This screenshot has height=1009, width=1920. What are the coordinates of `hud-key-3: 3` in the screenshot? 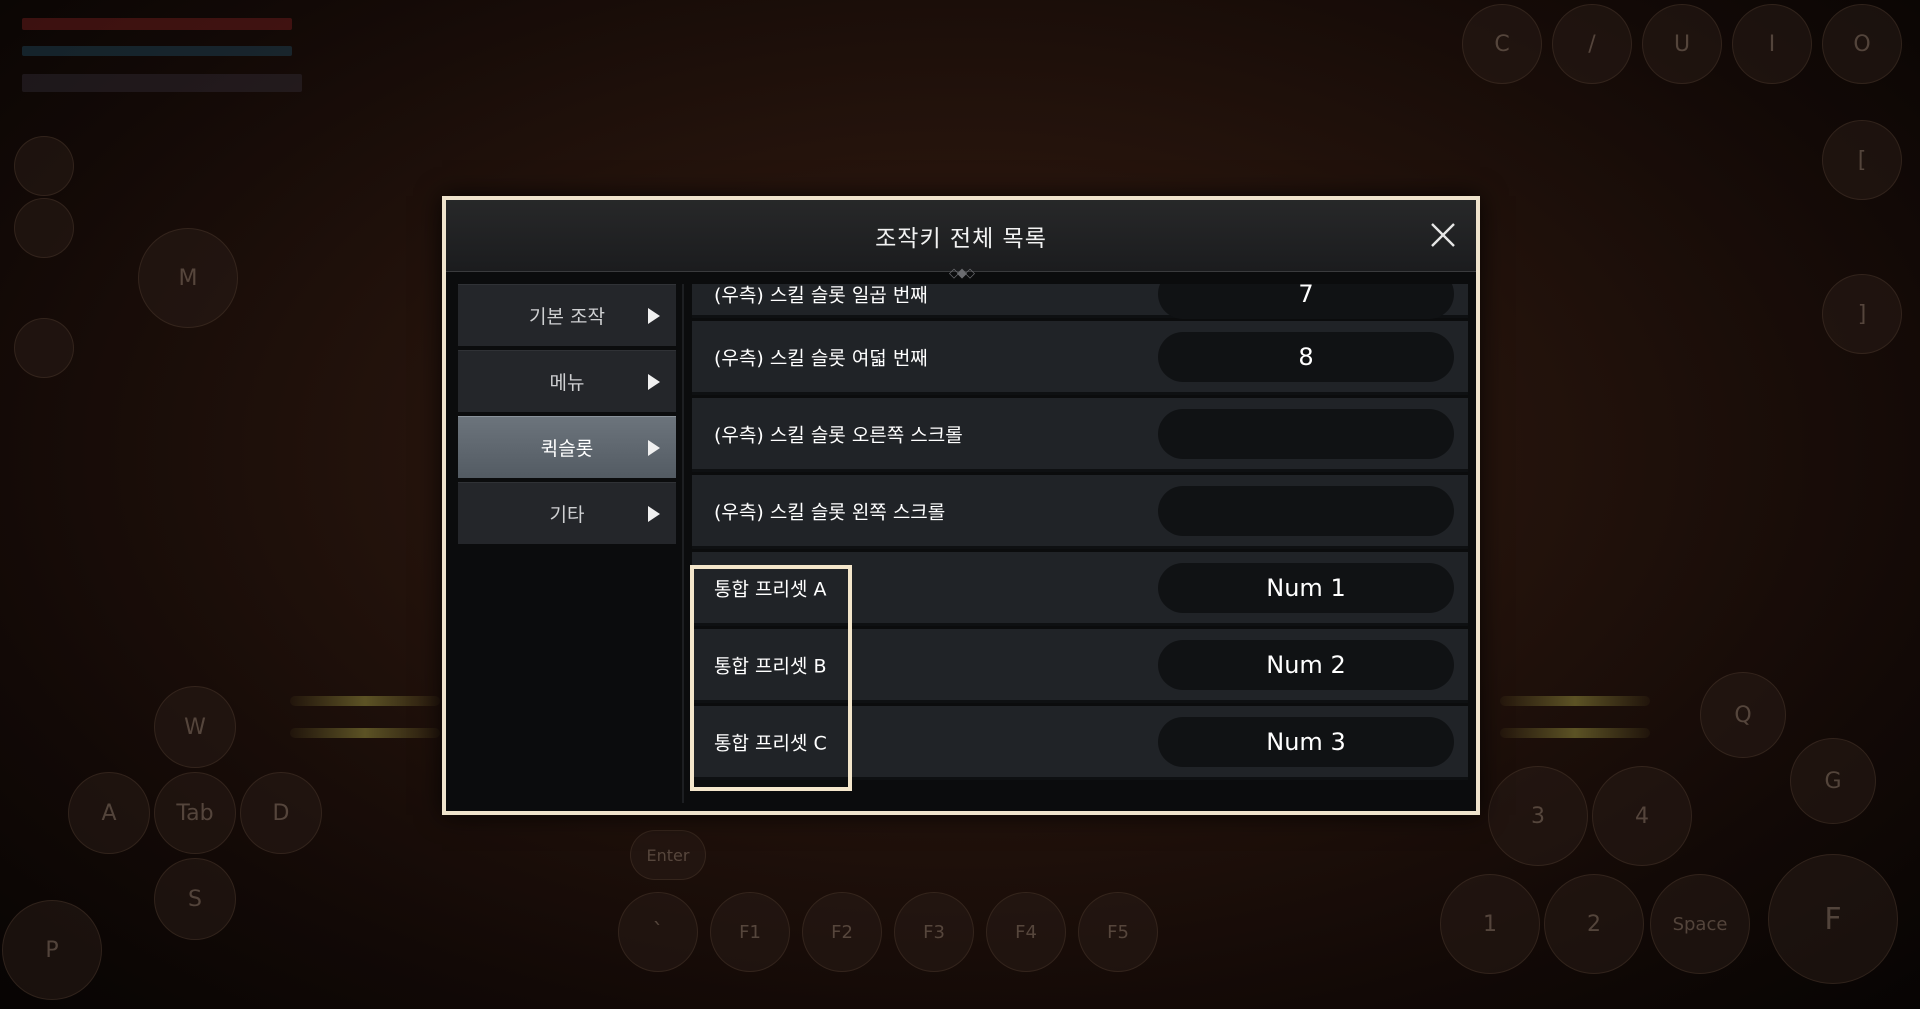 It's located at (1538, 816).